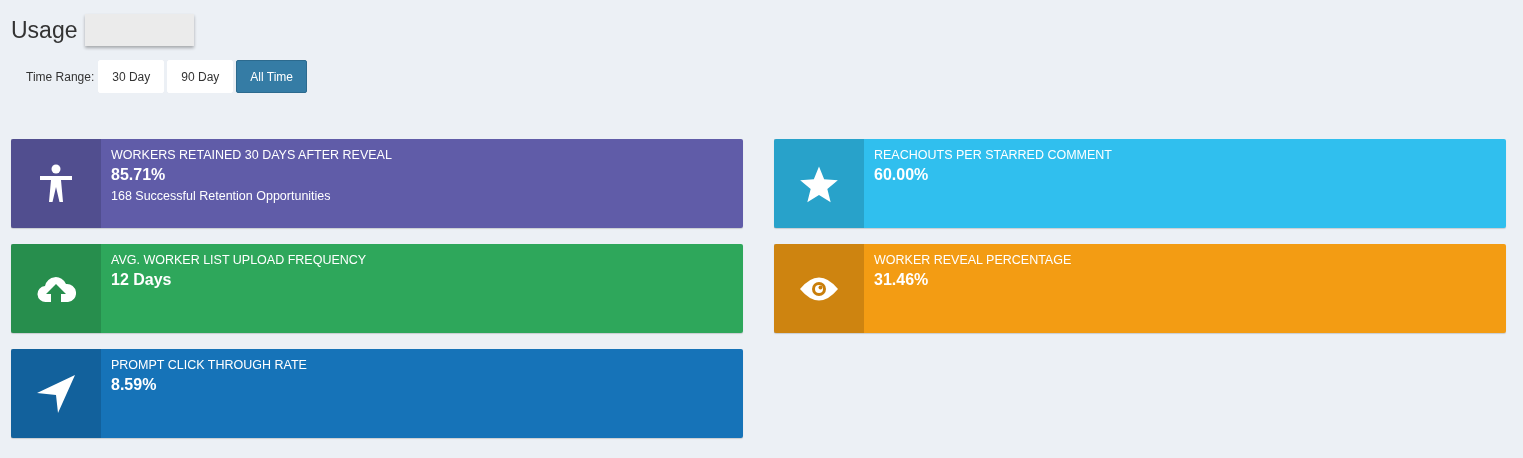 This screenshot has height=458, width=1523. What do you see at coordinates (902, 280) in the screenshot?
I see `stat-value: 31.46%` at bounding box center [902, 280].